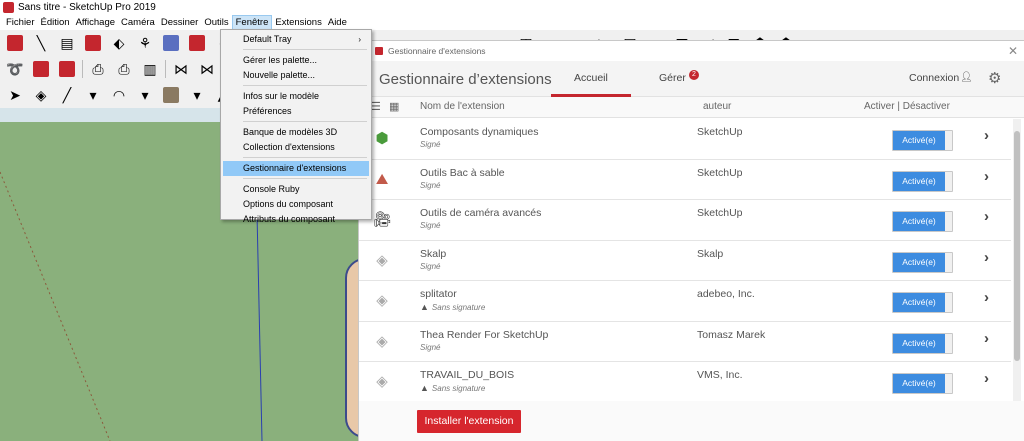 This screenshot has width=1024, height=441. Describe the element at coordinates (15, 95) in the screenshot. I see `select-arrow-icon: ➤` at that location.